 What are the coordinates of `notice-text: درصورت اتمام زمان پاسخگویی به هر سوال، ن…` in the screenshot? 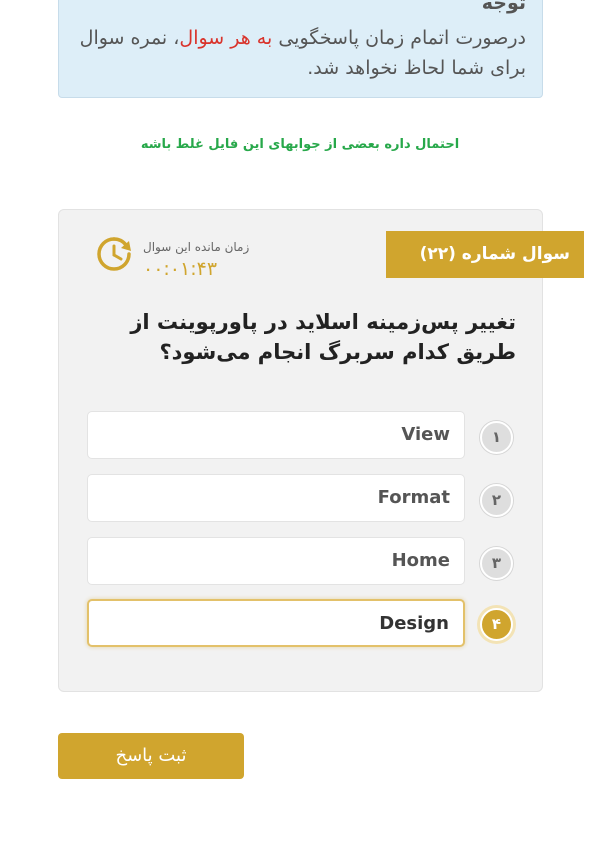 It's located at (300, 53).